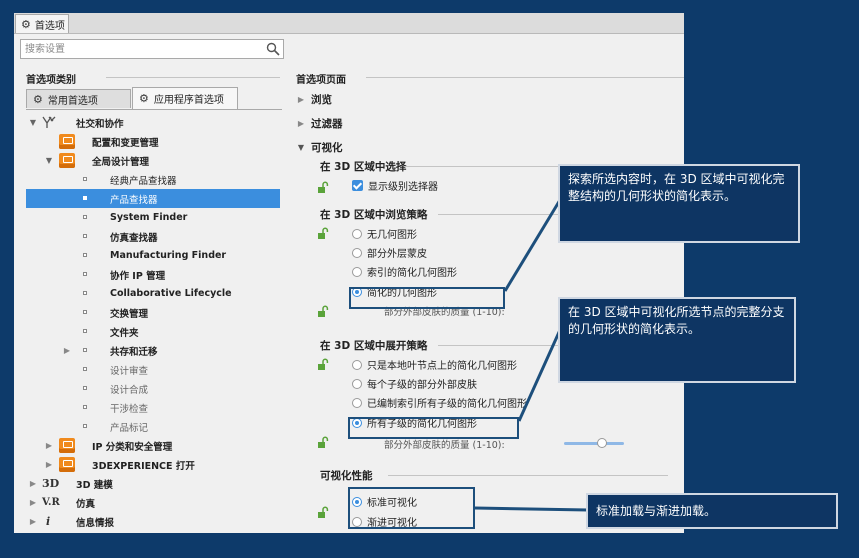 Image resolution: width=859 pixels, height=558 pixels. What do you see at coordinates (273, 49) in the screenshot?
I see `search-icon` at bounding box center [273, 49].